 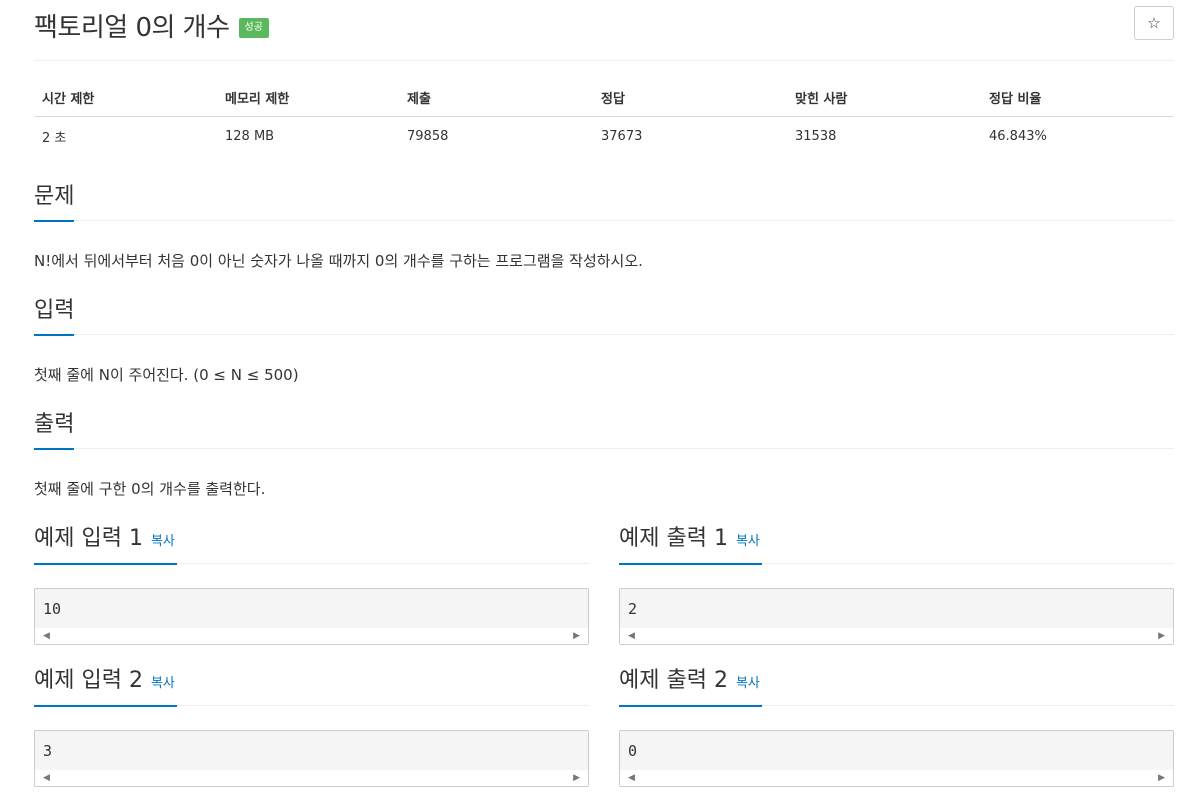 I want to click on sample-input-1-heading: 예제 입력 1 복사, so click(x=105, y=543).